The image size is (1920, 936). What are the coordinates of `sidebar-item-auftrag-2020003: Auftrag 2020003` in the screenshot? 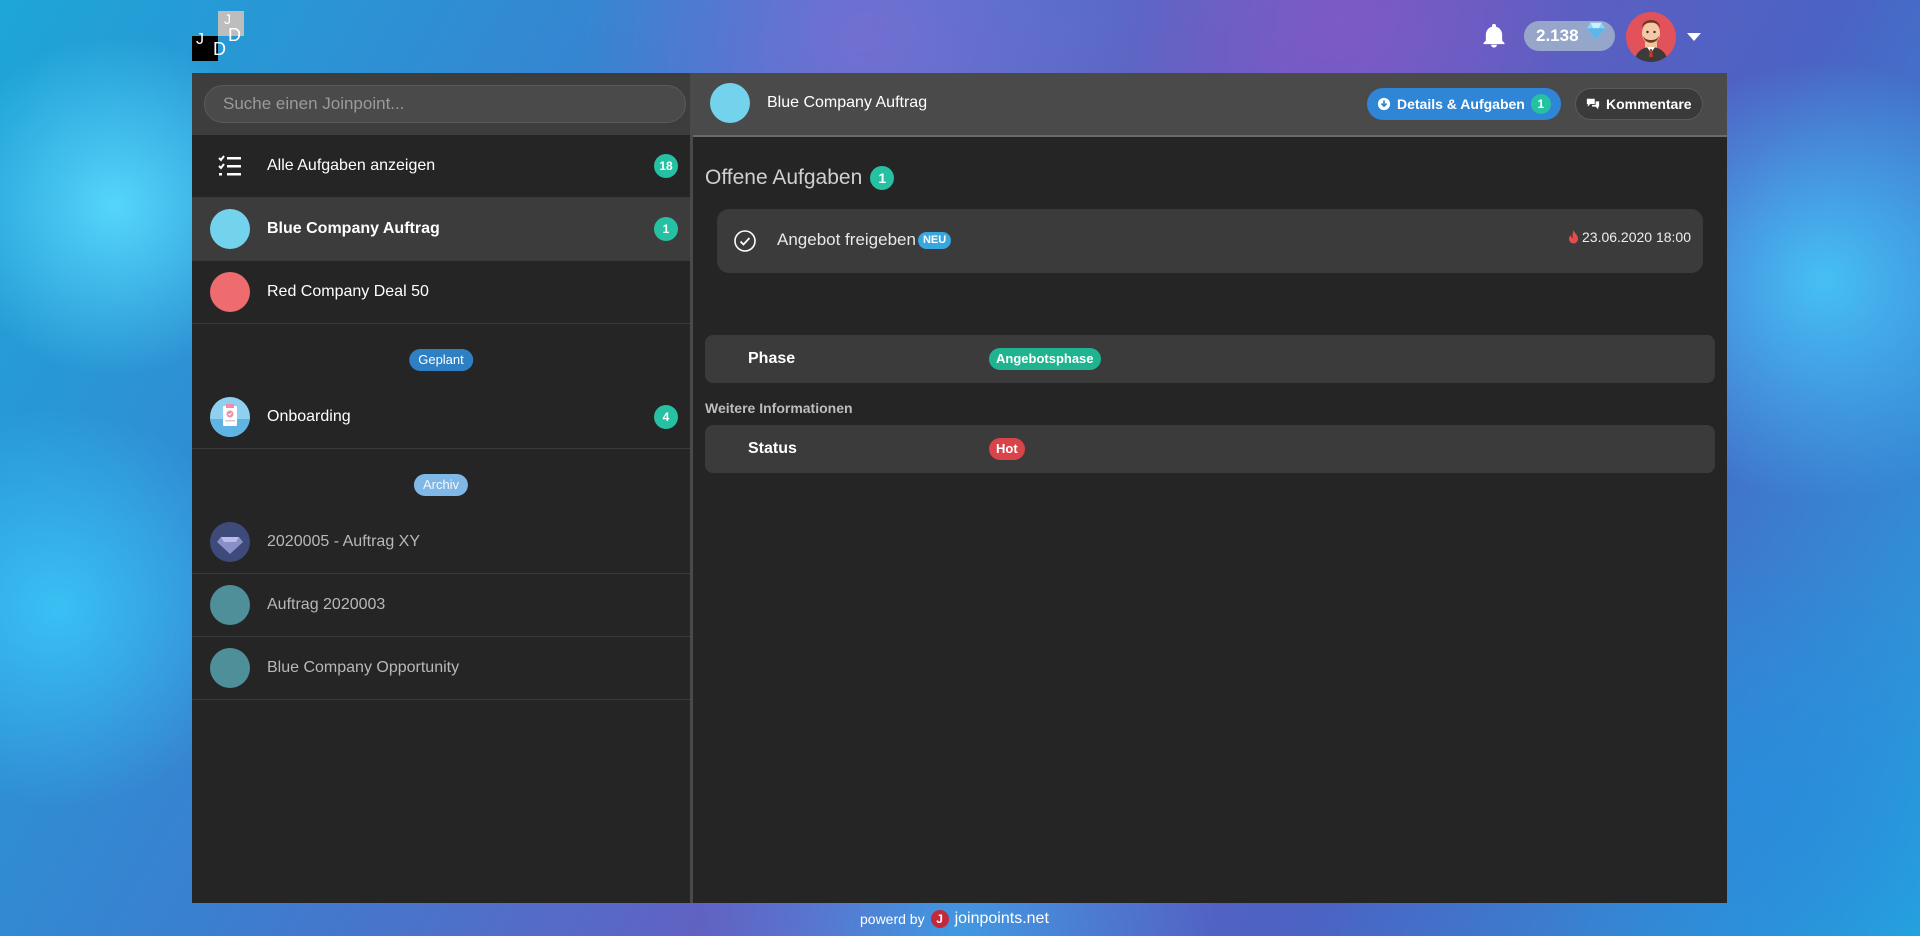 It's located at (441, 605).